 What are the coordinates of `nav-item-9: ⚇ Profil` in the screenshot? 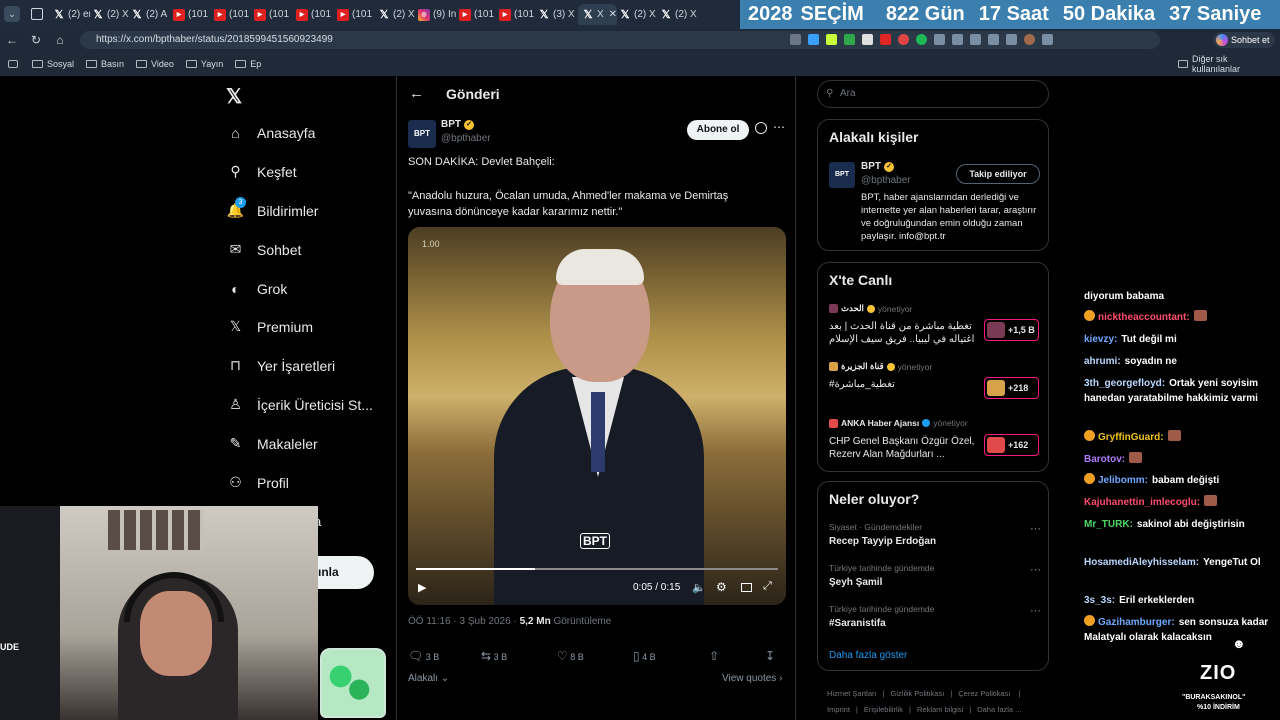 It's located at (258, 482).